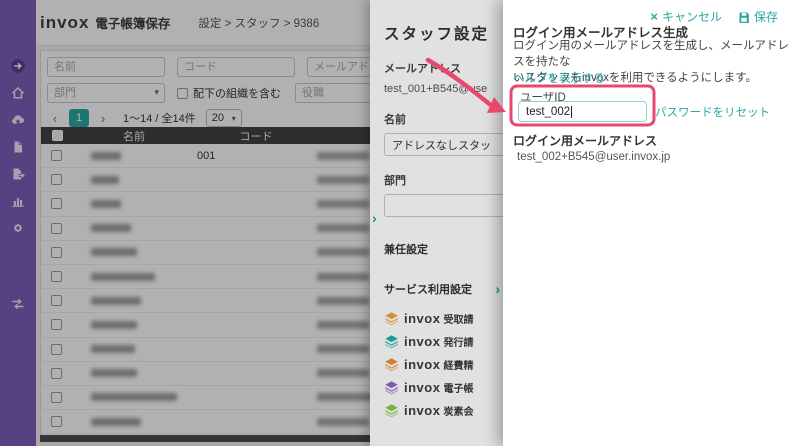 The width and height of the screenshot is (800, 446). Describe the element at coordinates (559, 78) in the screenshot. I see `help-link: ヘルプを表示する` at that location.